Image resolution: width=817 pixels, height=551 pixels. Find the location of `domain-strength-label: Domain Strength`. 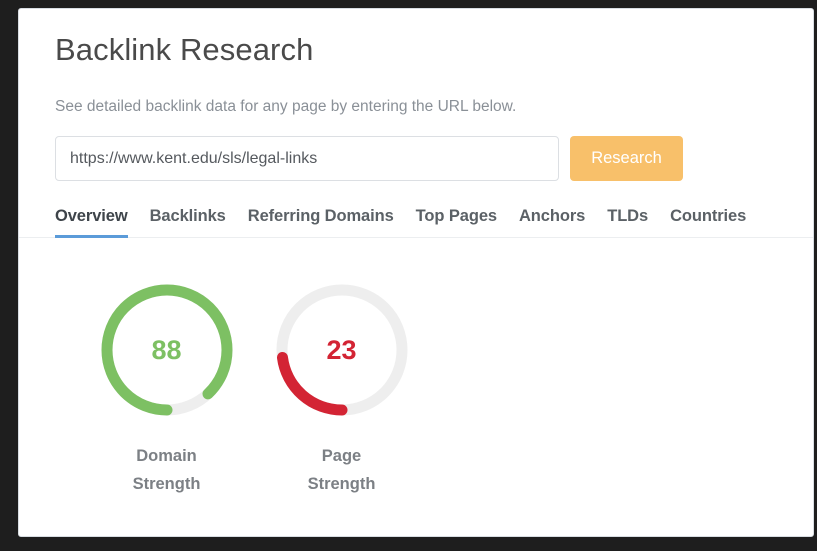

domain-strength-label: Domain Strength is located at coordinates (166, 470).